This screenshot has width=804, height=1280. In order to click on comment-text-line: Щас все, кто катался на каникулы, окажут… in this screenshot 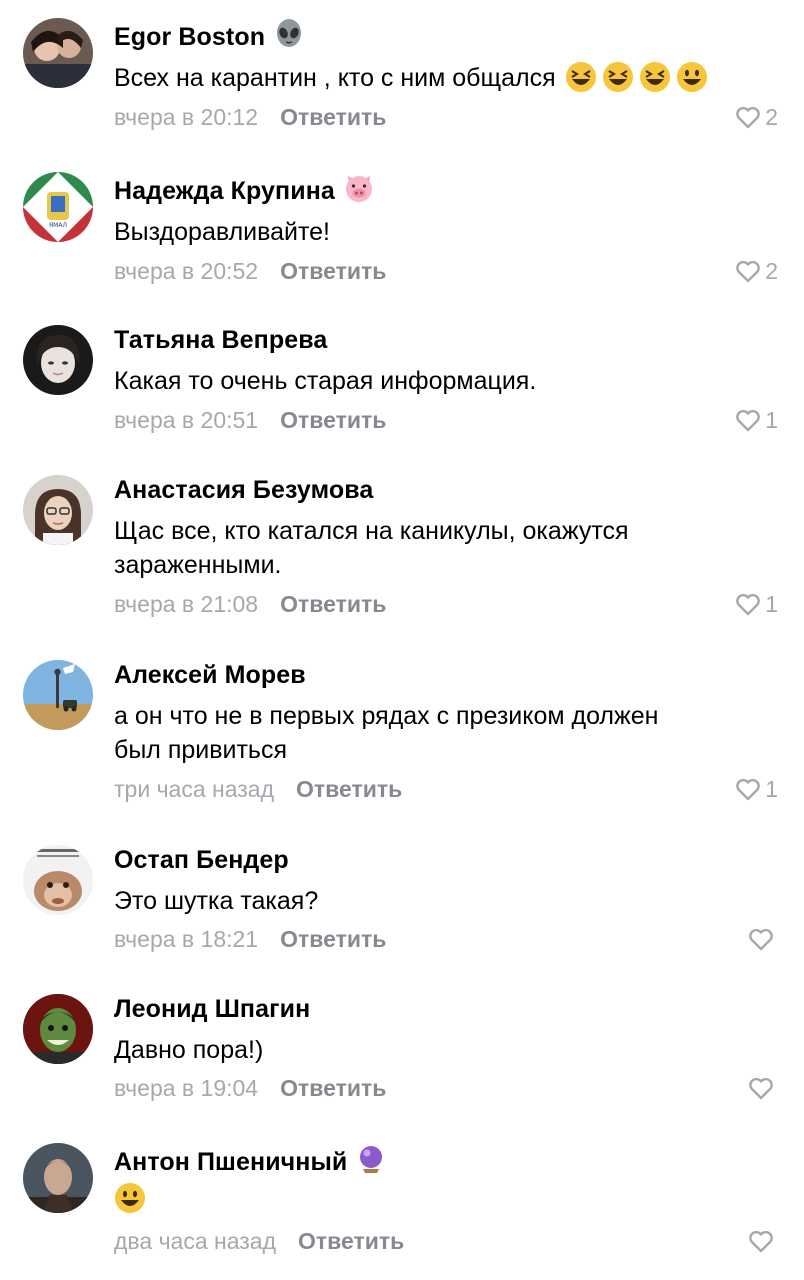, I will do `click(371, 531)`.